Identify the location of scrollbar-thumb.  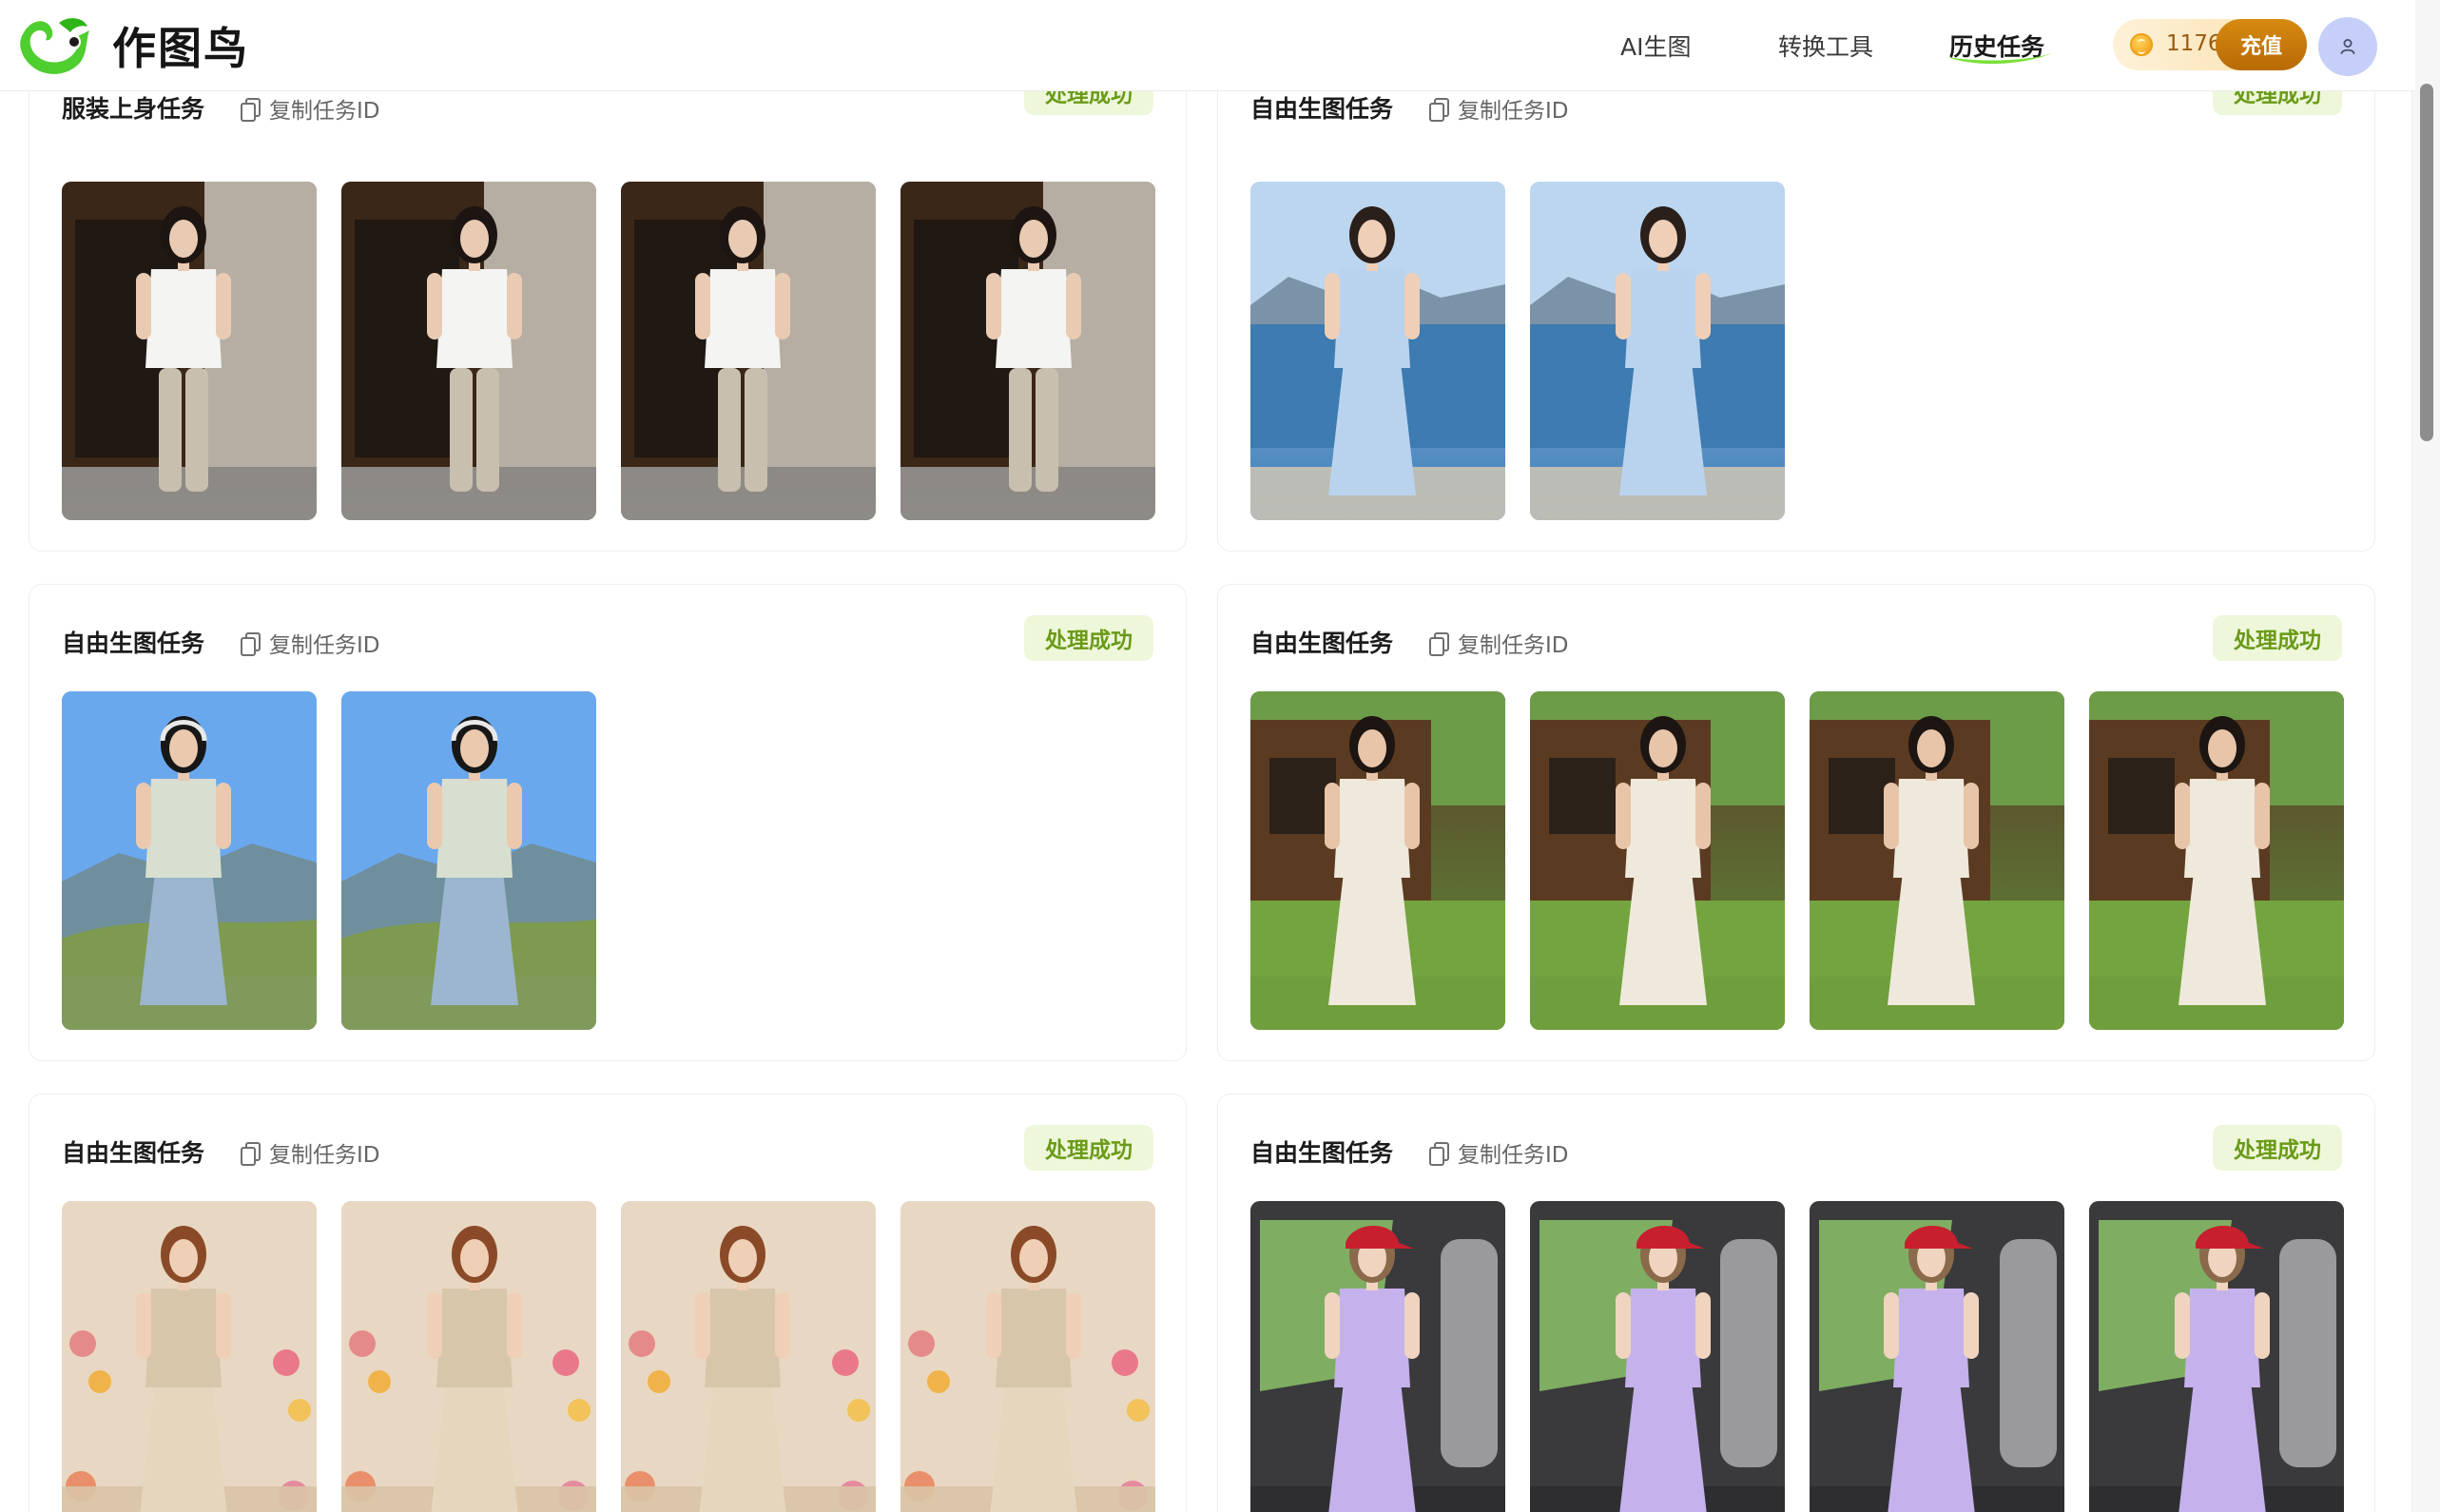
(2426, 262).